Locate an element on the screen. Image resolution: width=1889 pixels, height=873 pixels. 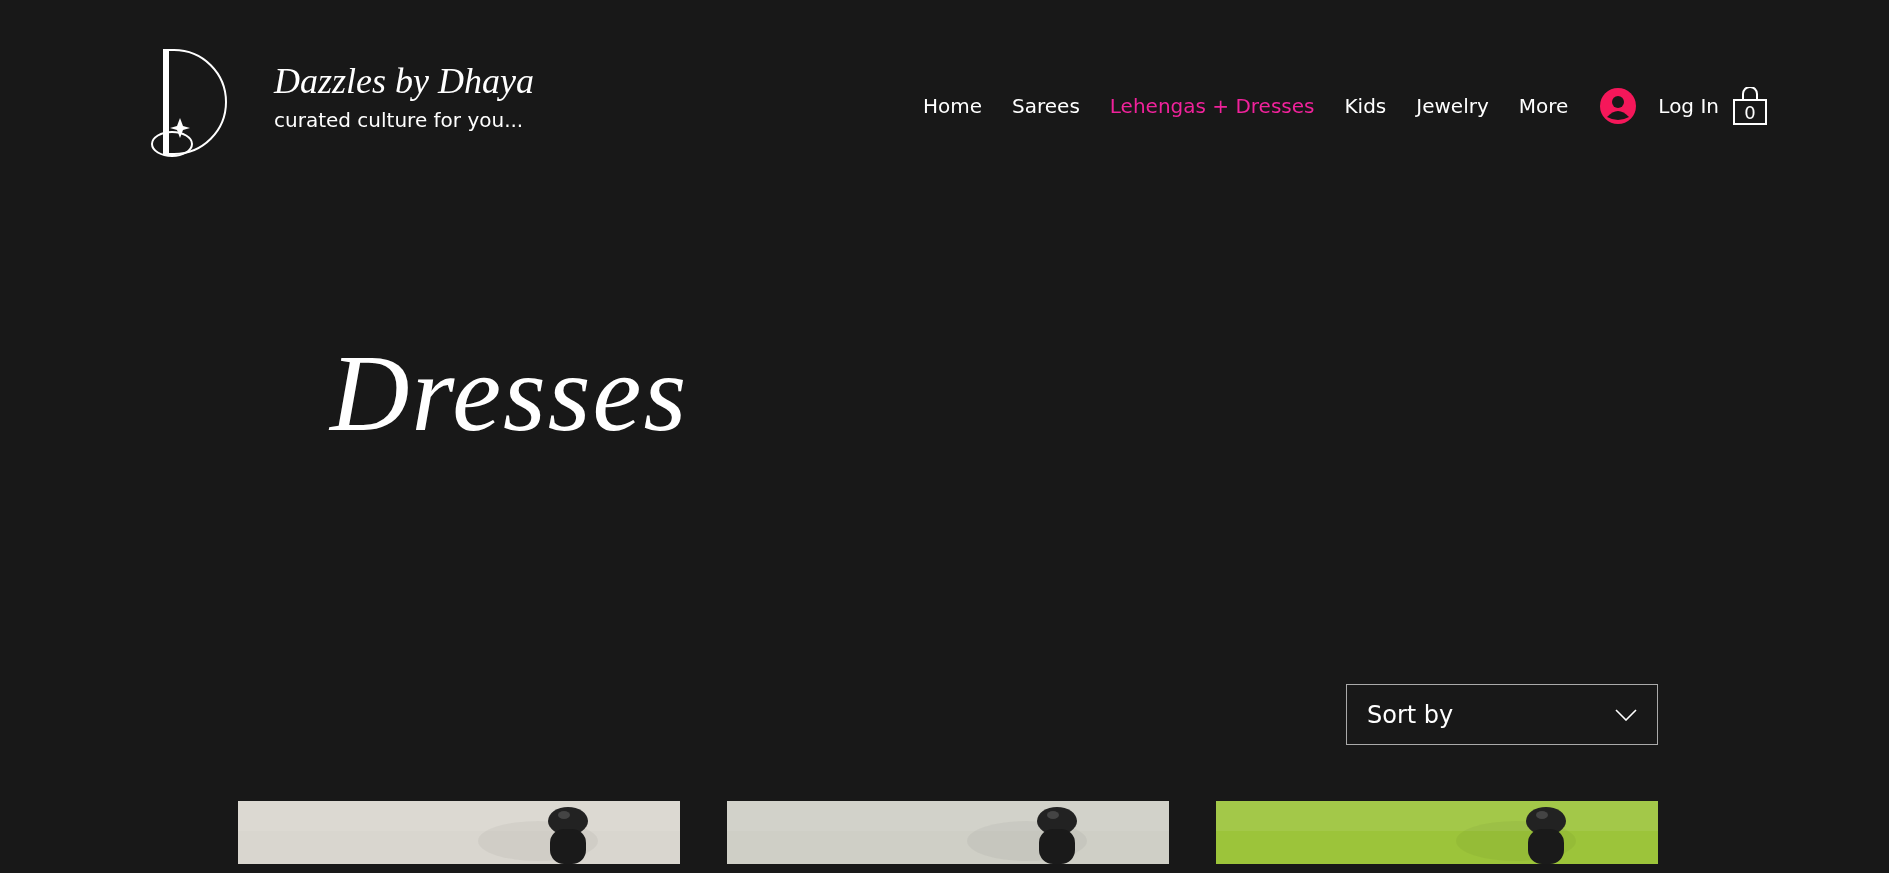
nav-link: More is located at coordinates (1543, 106).